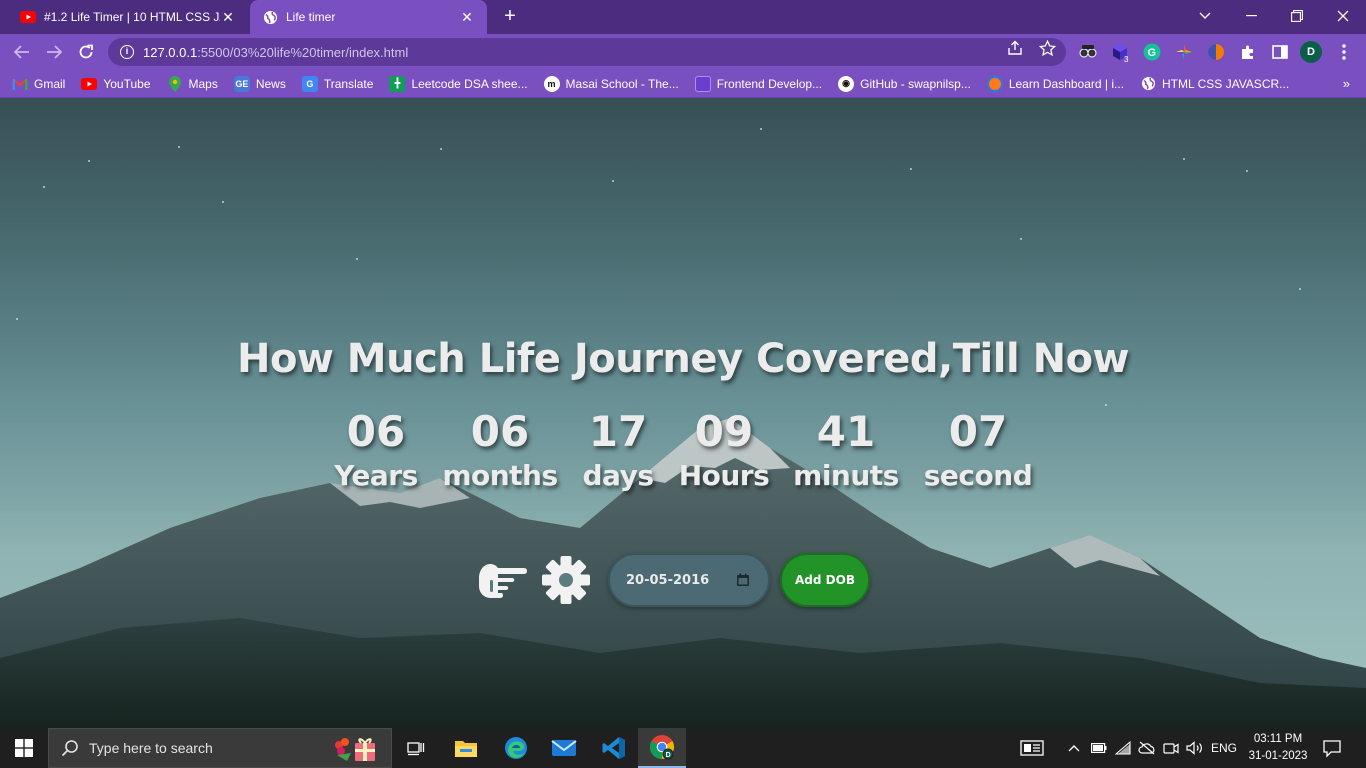 This screenshot has height=768, width=1366. Describe the element at coordinates (311, 17) in the screenshot. I see `tab-title: Life timer` at that location.